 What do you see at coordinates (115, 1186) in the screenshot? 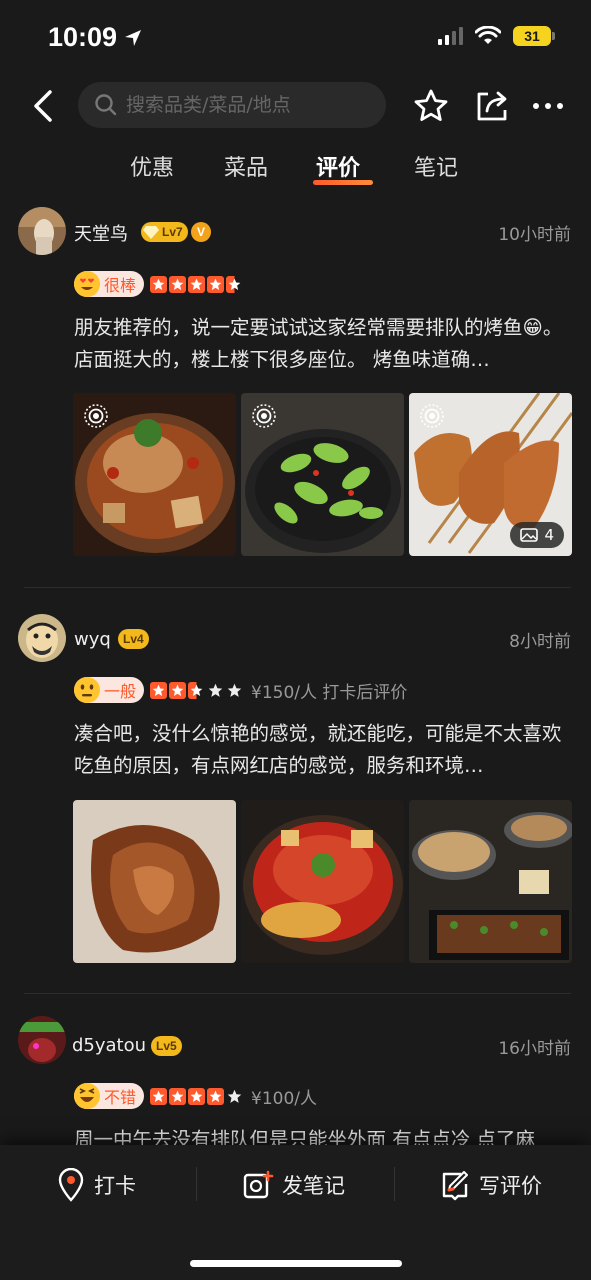
I see `checkin-label: 打卡` at bounding box center [115, 1186].